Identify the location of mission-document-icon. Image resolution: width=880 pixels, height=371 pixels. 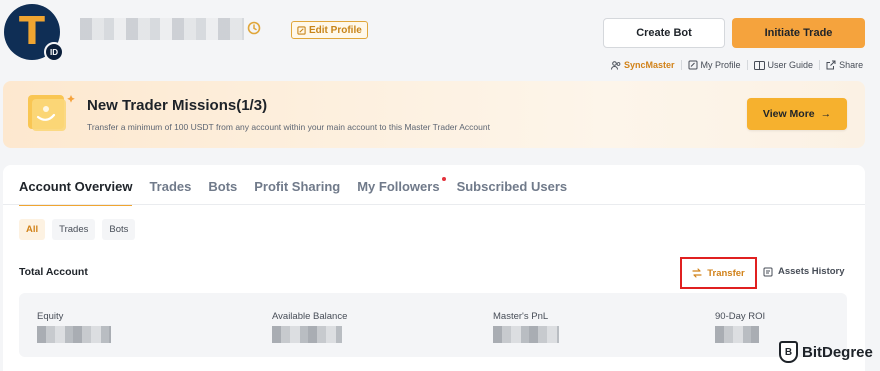
(51, 113).